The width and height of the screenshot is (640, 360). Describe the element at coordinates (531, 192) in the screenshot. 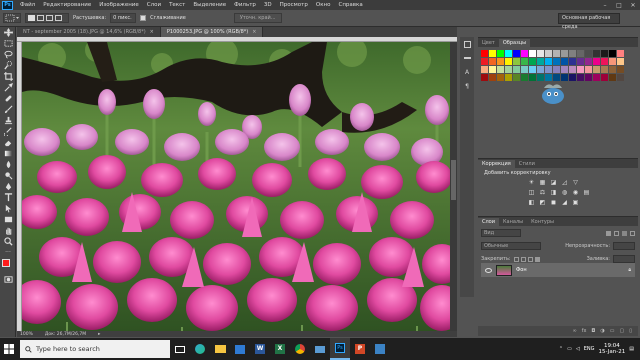

I see `hue-saturation-icon: ◫` at that location.